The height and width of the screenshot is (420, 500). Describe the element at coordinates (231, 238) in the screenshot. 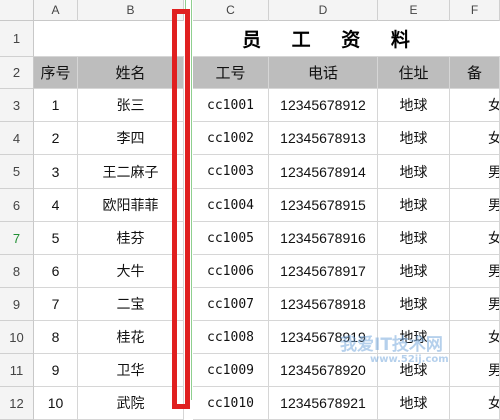

I see `cell-id: cc1005` at that location.